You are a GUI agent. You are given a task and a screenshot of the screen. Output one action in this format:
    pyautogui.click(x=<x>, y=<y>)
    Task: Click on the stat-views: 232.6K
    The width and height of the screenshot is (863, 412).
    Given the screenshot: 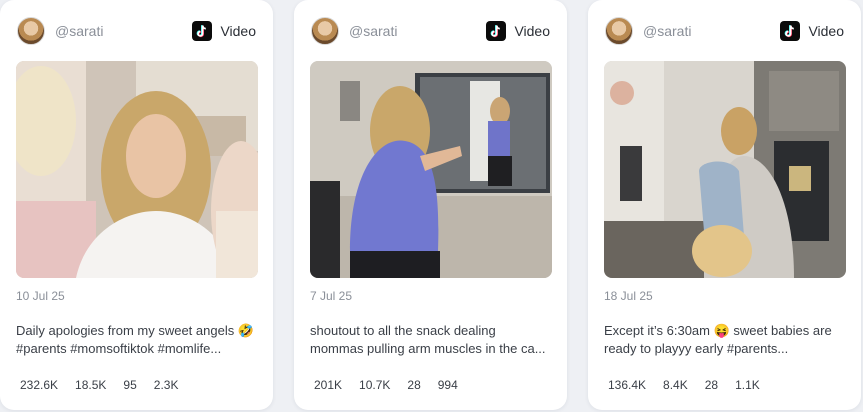 What is the action you would take?
    pyautogui.click(x=39, y=385)
    